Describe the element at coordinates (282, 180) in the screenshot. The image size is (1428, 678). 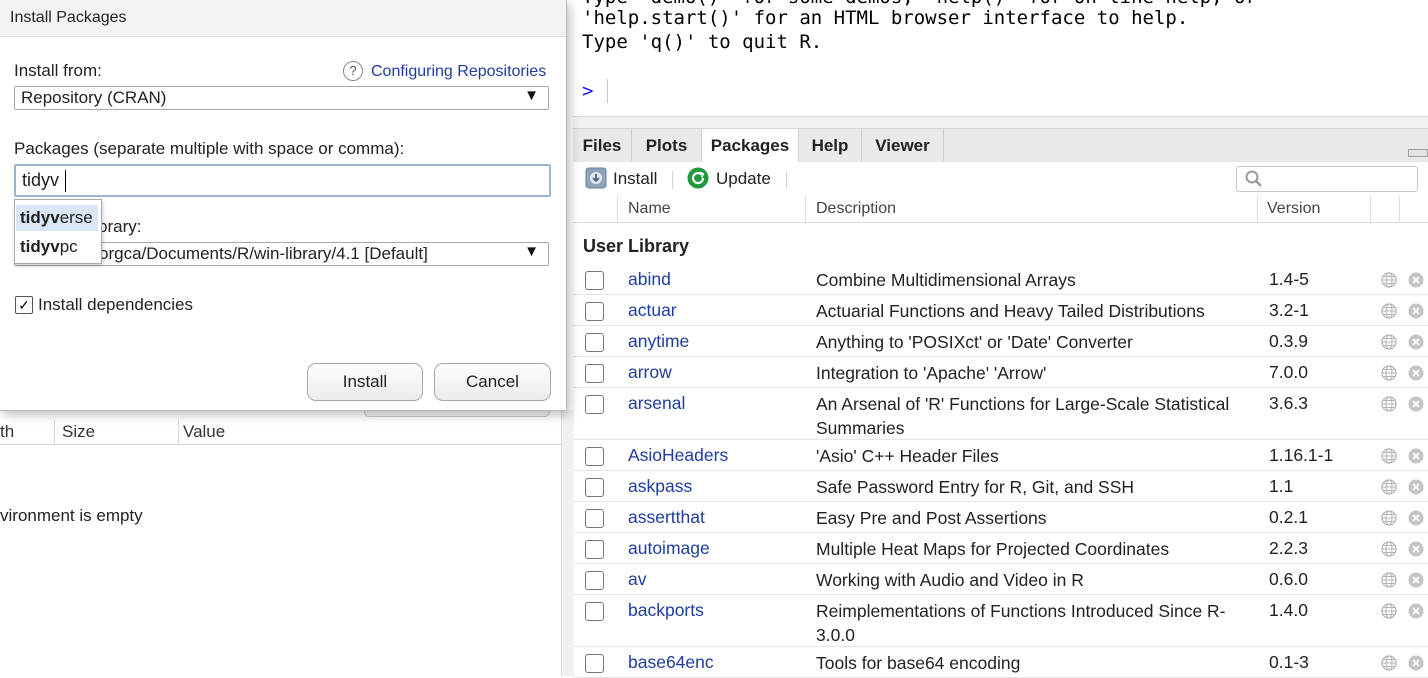
I see `packages-input: tidyv` at that location.